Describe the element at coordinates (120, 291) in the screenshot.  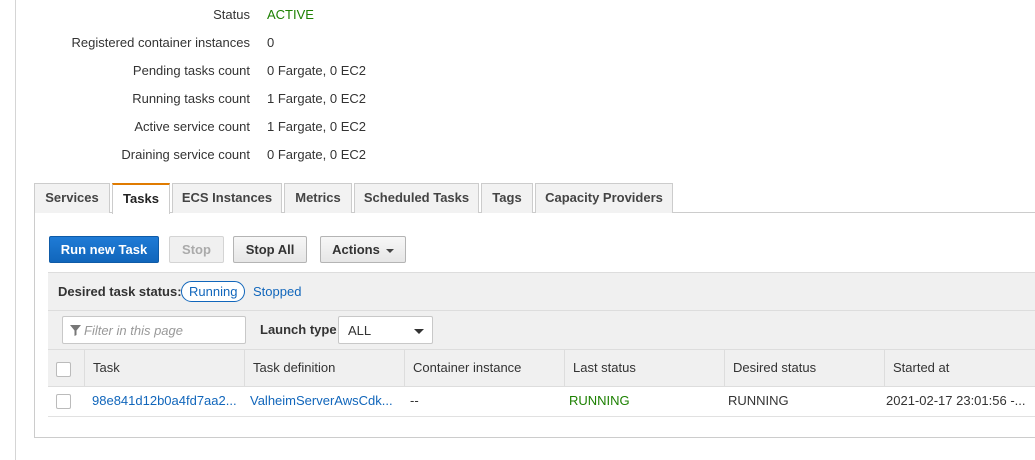
I see `desired-status-label: Desired task status:` at that location.